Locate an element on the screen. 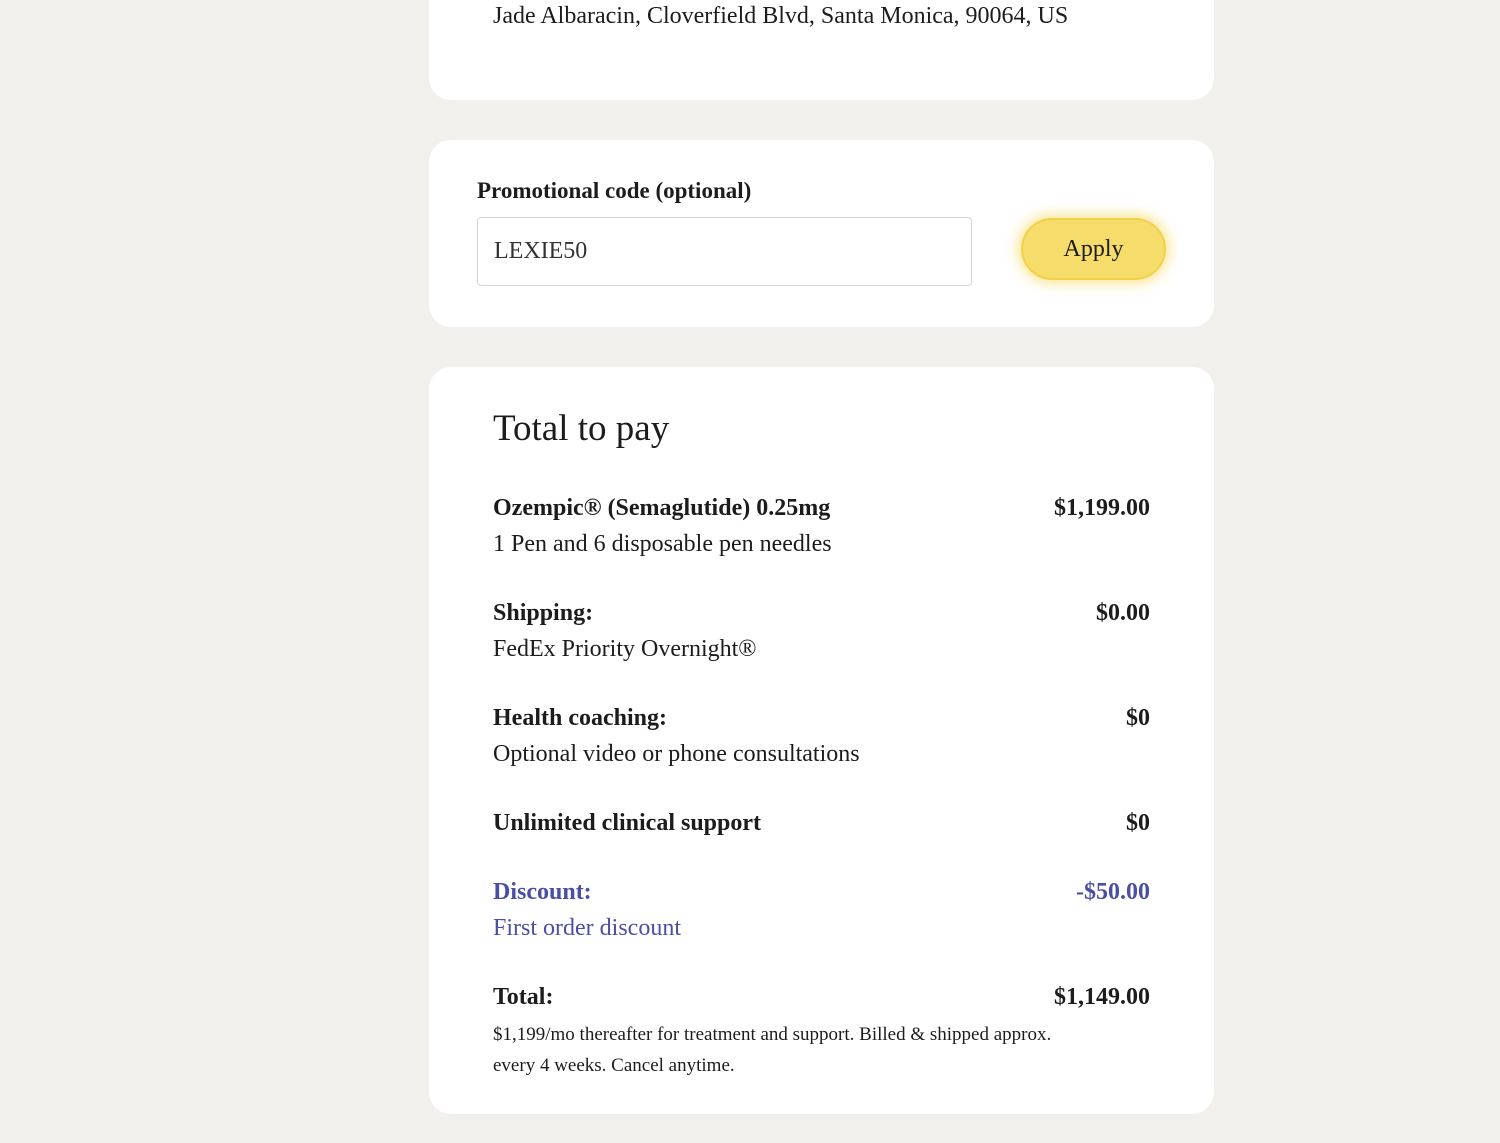 The height and width of the screenshot is (1143, 1500). line-item-title: Health coaching: is located at coordinates (580, 718).